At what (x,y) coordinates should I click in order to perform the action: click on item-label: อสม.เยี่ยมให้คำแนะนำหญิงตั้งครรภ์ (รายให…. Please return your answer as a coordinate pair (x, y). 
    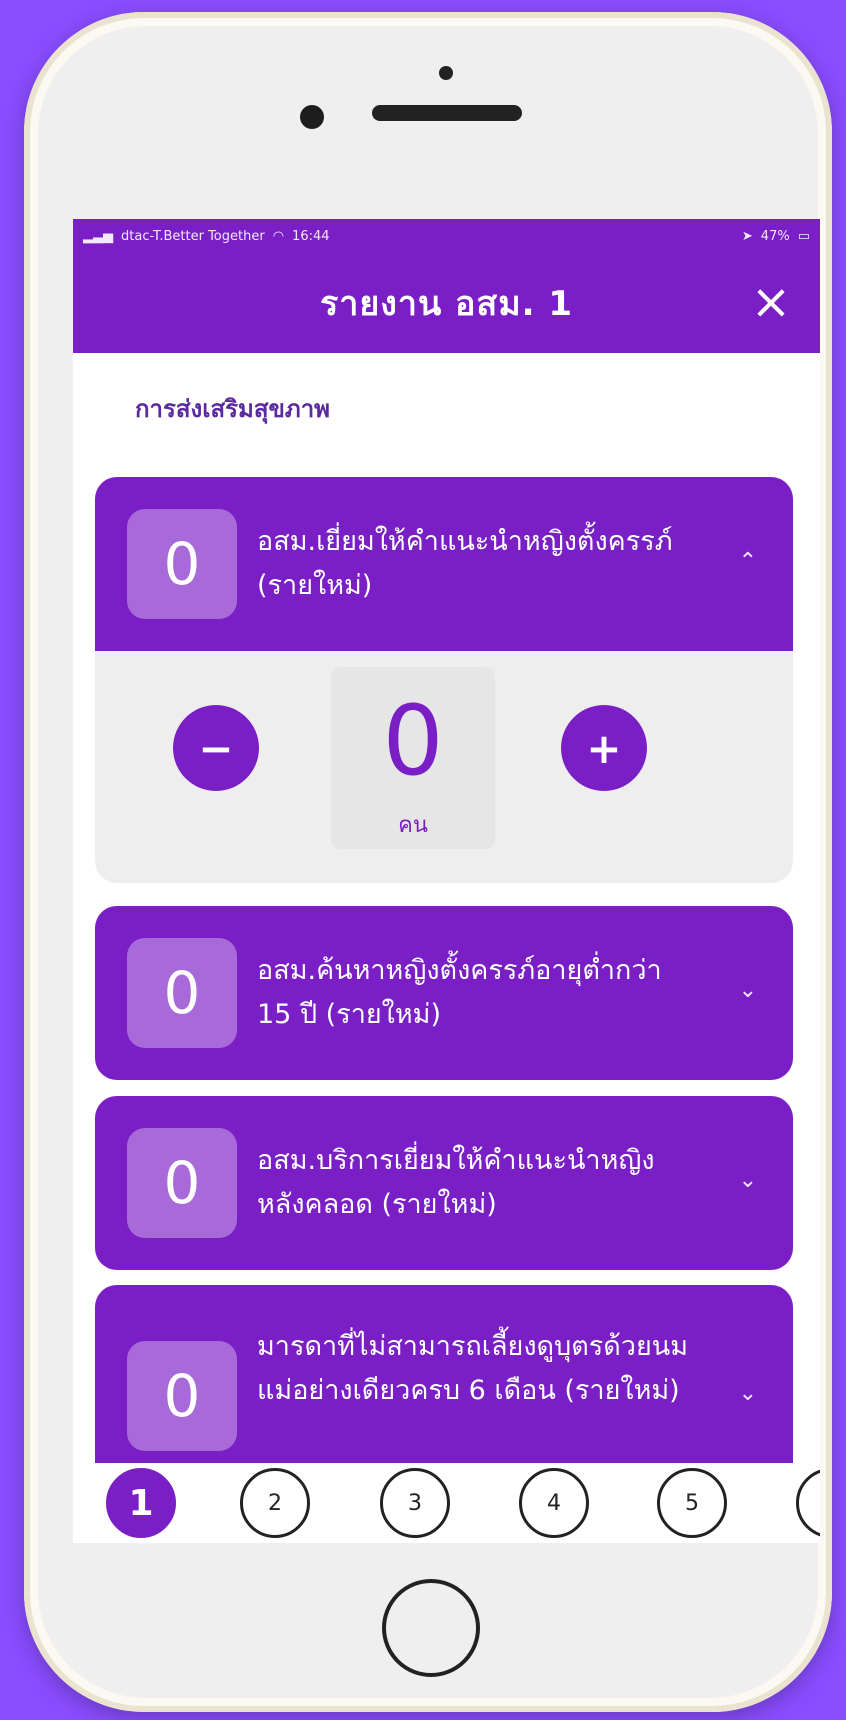
    Looking at the image, I should click on (465, 563).